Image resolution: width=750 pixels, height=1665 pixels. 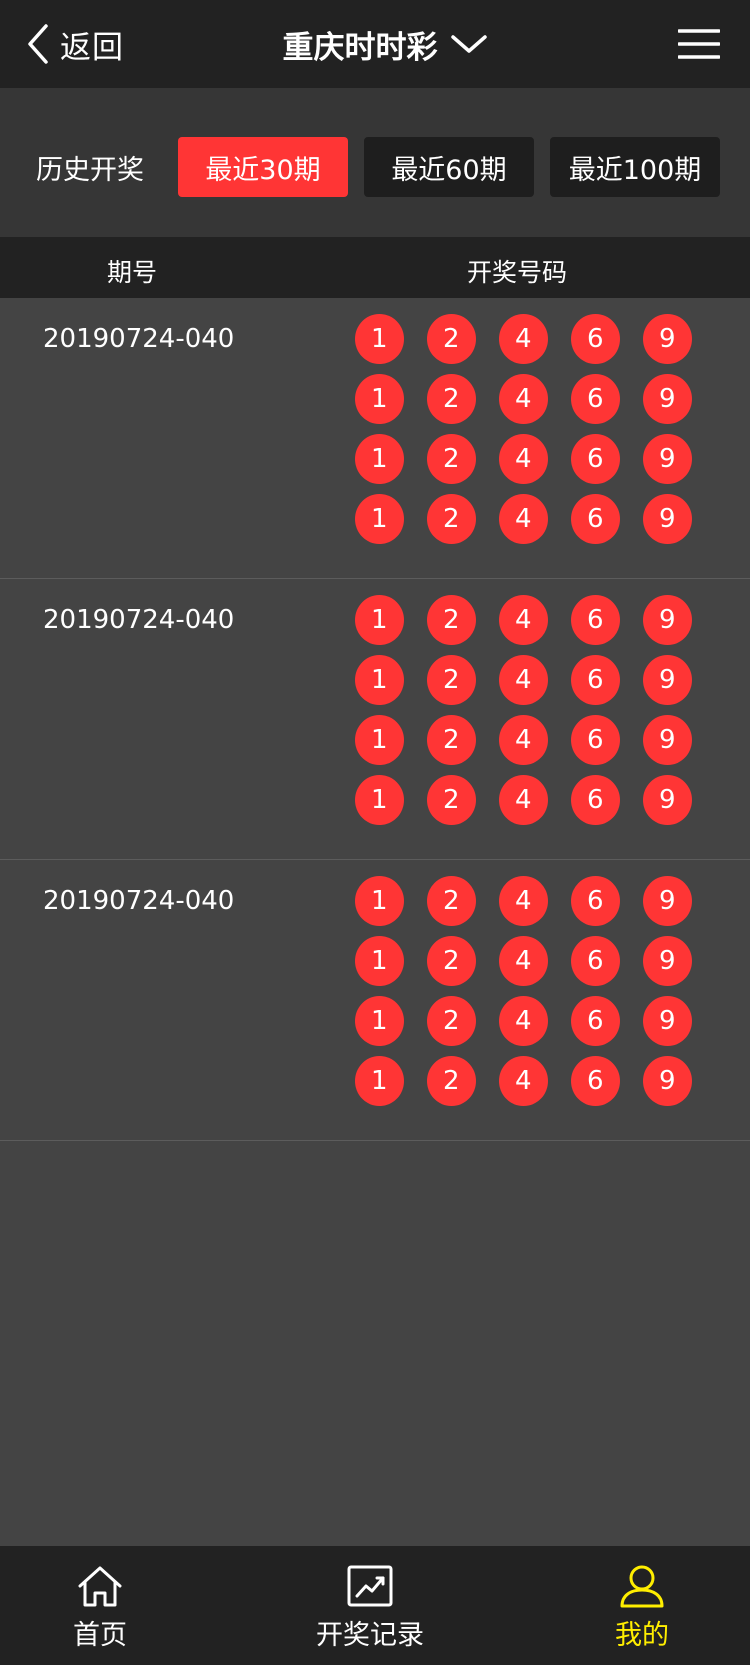 I want to click on top-nav-bar: 返回 重庆时时彩, so click(x=375, y=44).